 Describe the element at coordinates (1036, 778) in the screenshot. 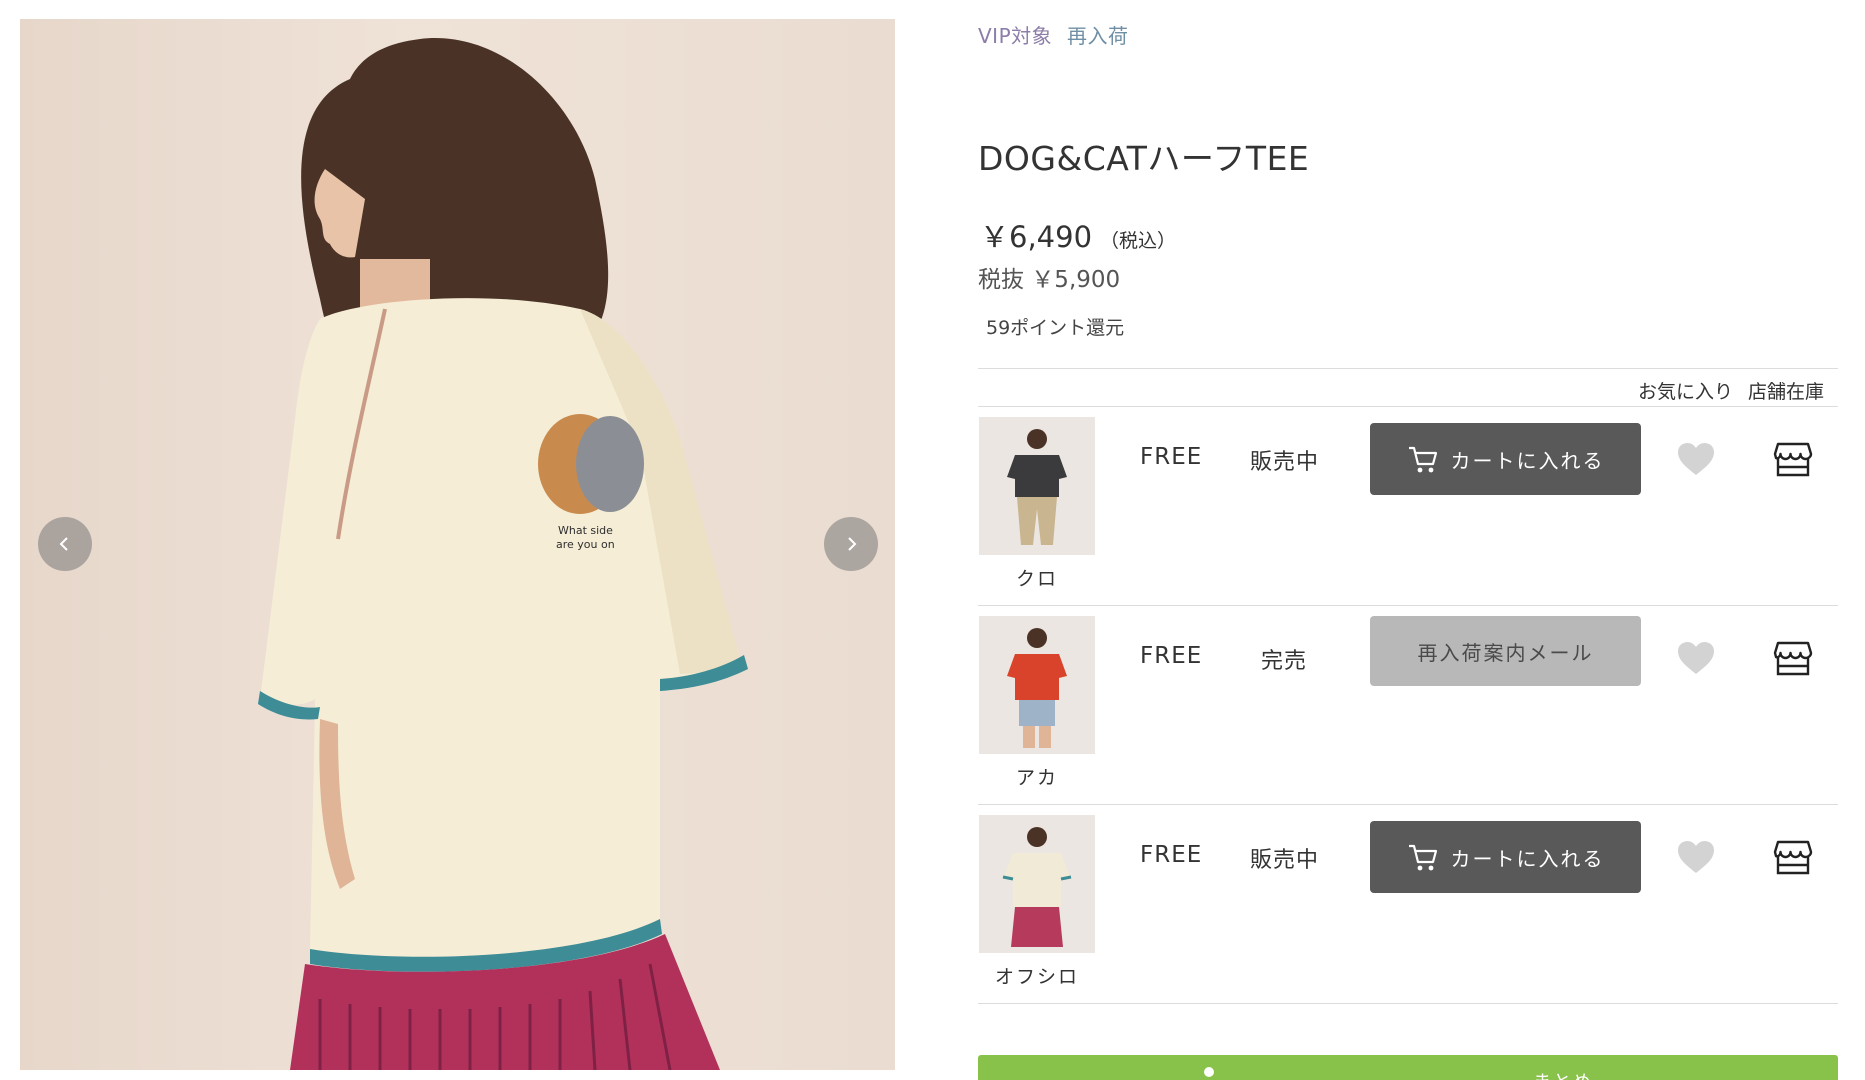

I see `variant-color-name: アカ` at that location.